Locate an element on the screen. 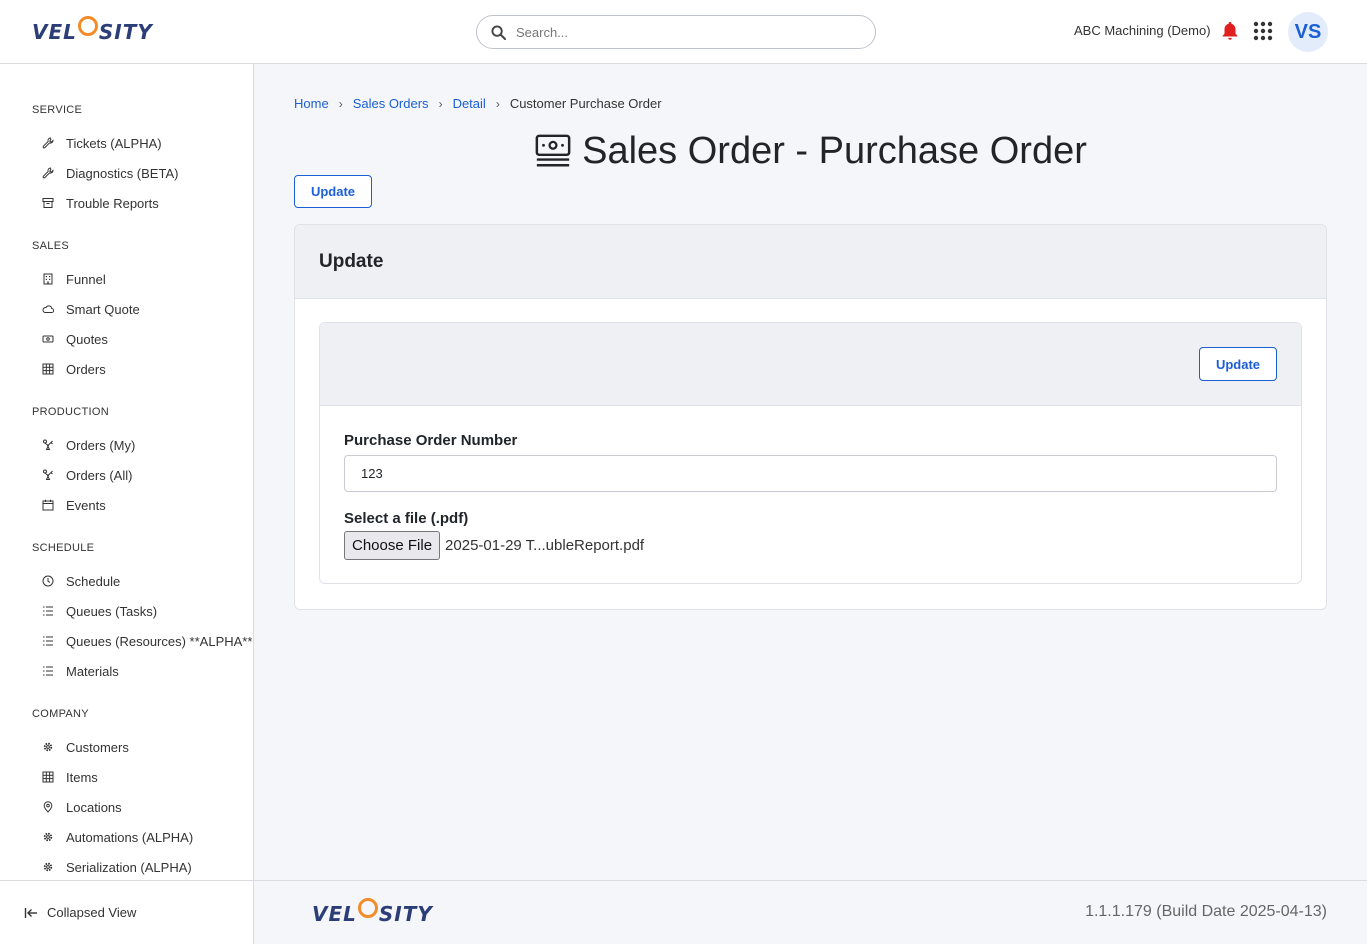  sidebar-item-items: Items is located at coordinates (142, 777).